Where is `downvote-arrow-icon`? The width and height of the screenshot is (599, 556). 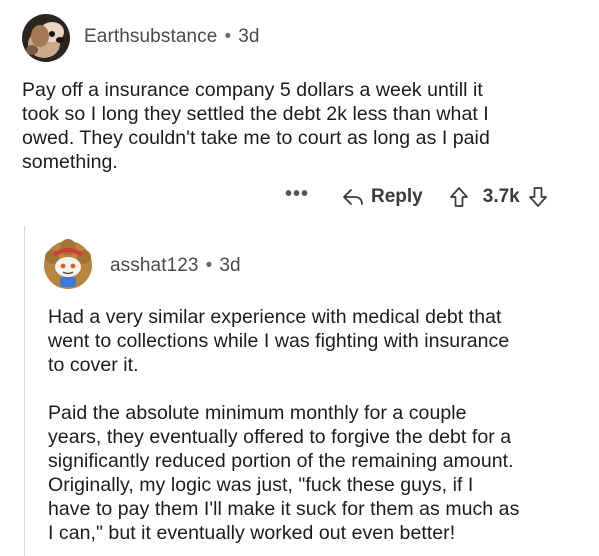
downvote-arrow-icon is located at coordinates (538, 197).